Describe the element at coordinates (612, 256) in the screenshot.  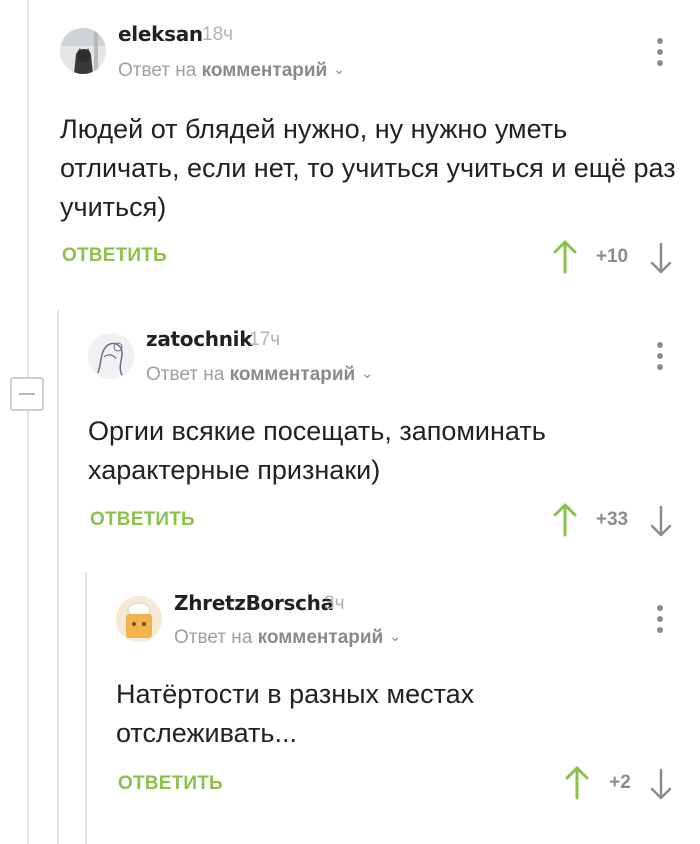
I see `rating-score: +10` at that location.